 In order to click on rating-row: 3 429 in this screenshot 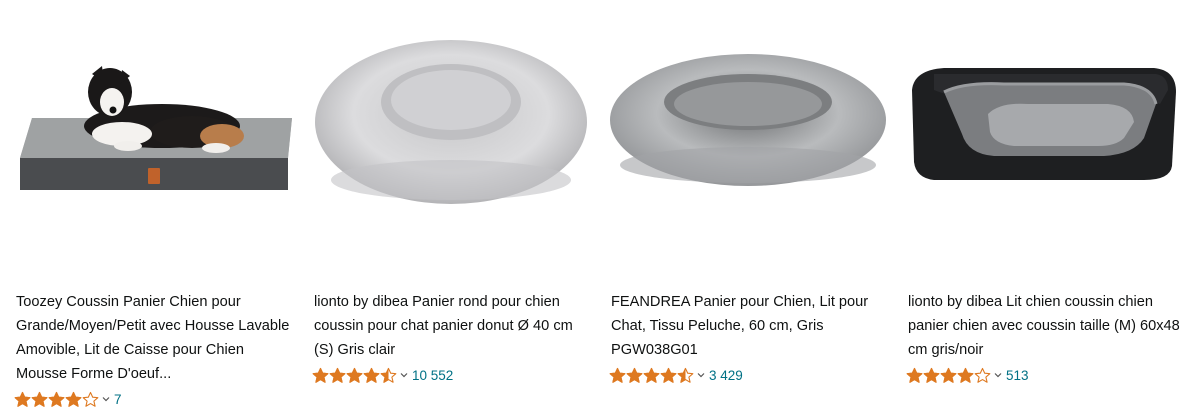, I will do `click(676, 375)`.